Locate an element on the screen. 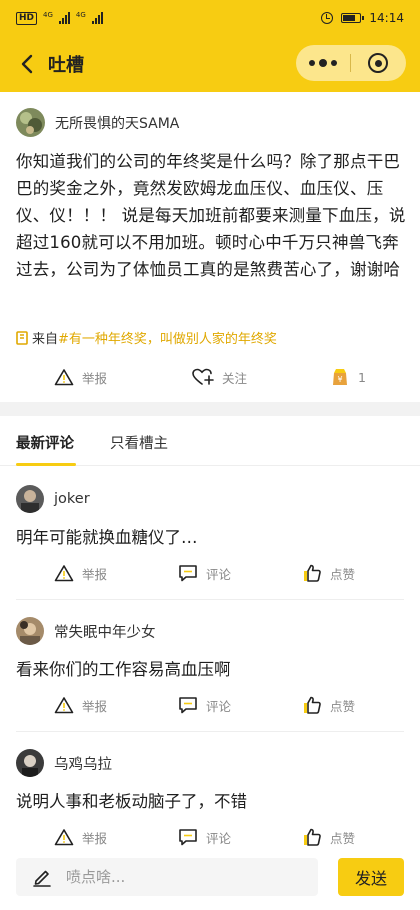 This screenshot has width=420, height=910. status-time: 14:14 is located at coordinates (386, 18).